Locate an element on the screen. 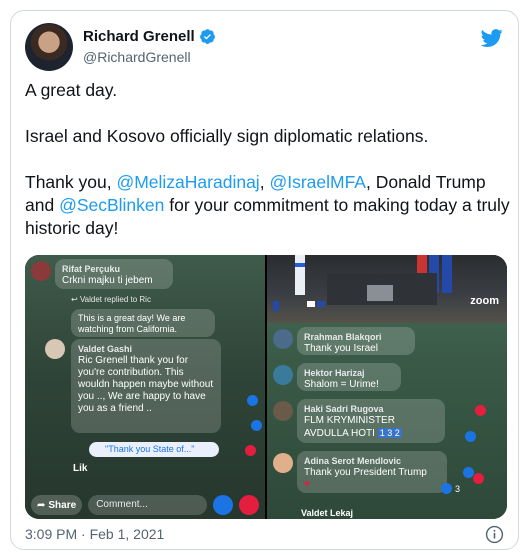  reply-note: ↩ Valdet replied to Ric is located at coordinates (111, 299).